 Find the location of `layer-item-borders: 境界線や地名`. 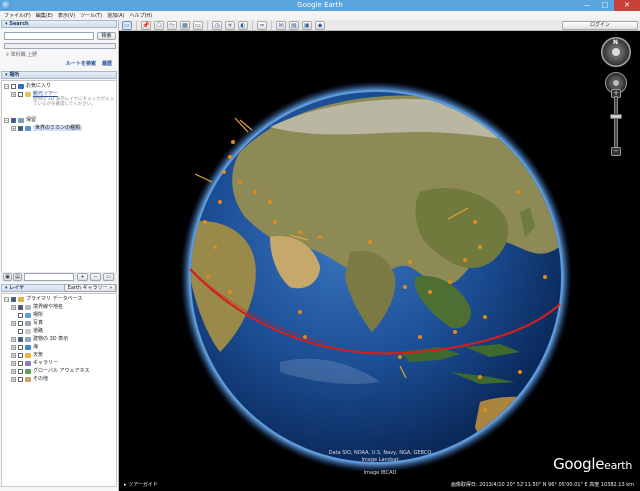

layer-item-borders: 境界線や地名 is located at coordinates (48, 307).